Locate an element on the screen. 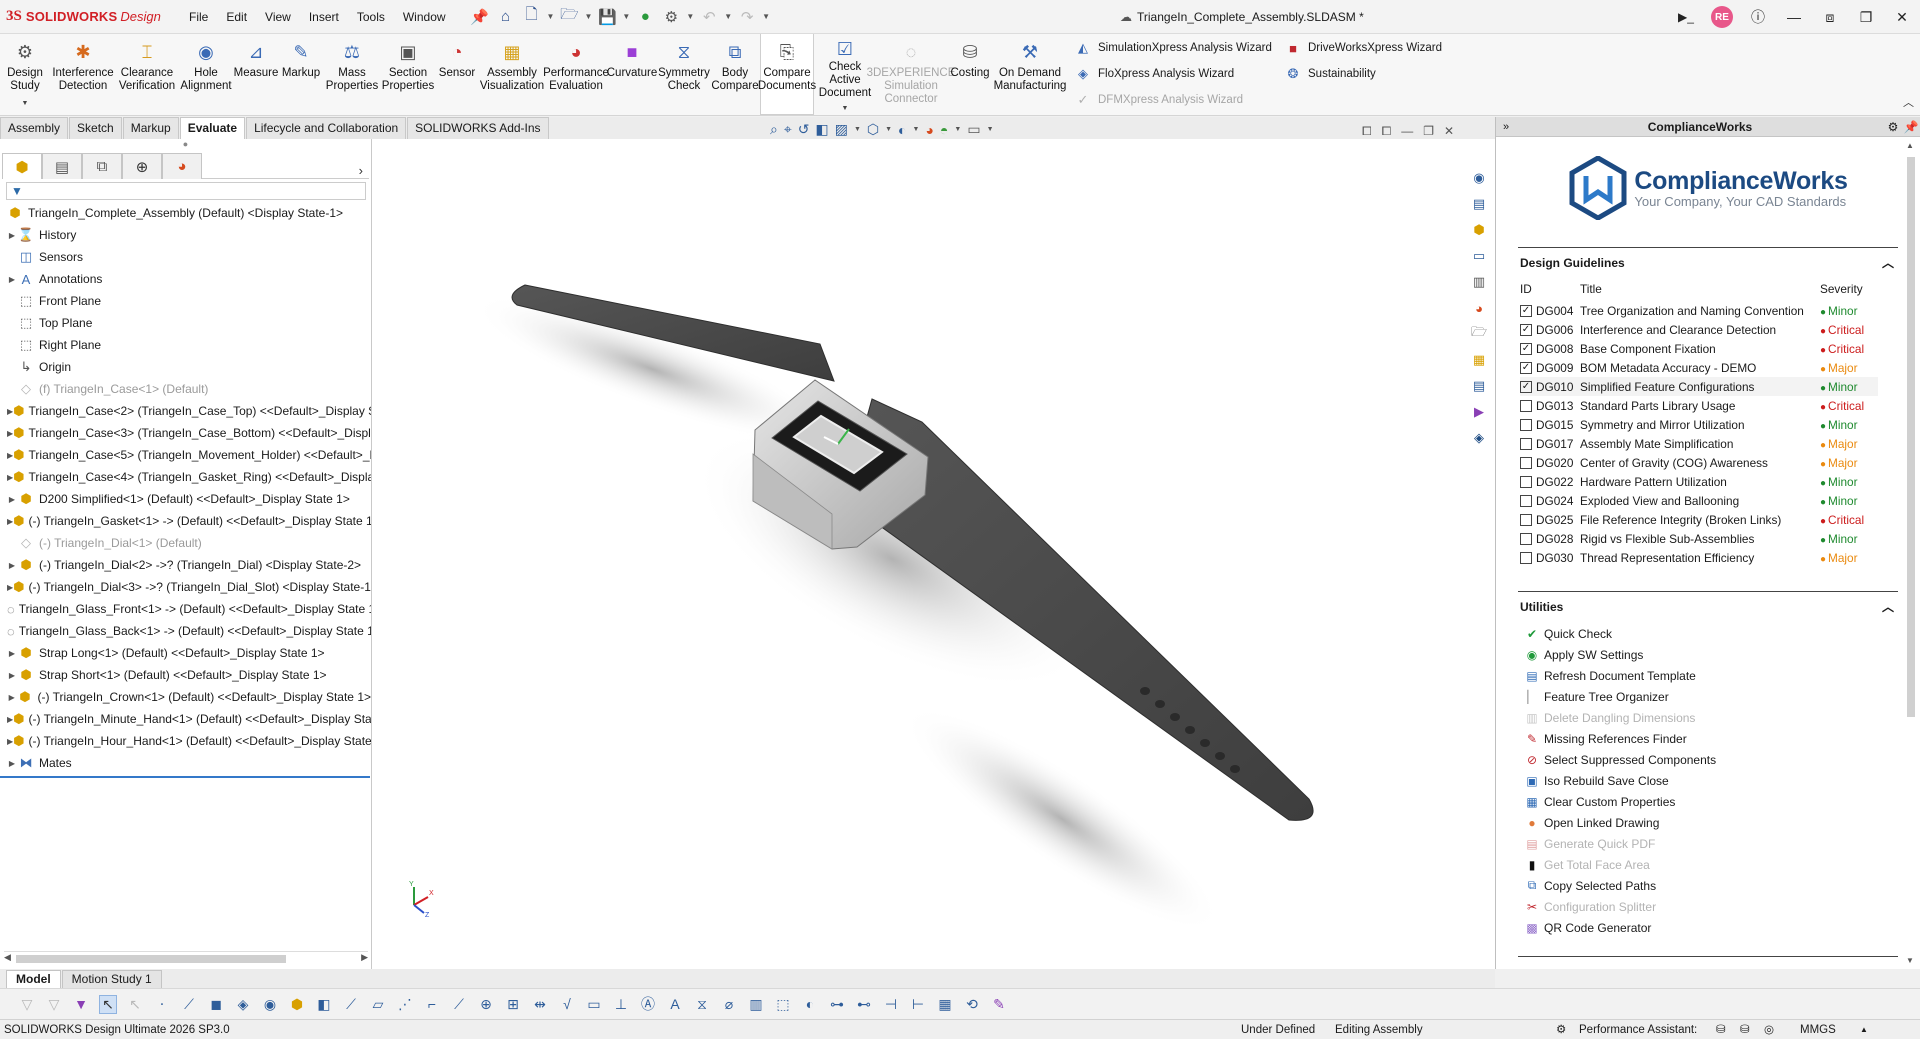 Image resolution: width=1920 pixels, height=1039 pixels. interference-button: ✱ Interference Detection is located at coordinates (83, 74).